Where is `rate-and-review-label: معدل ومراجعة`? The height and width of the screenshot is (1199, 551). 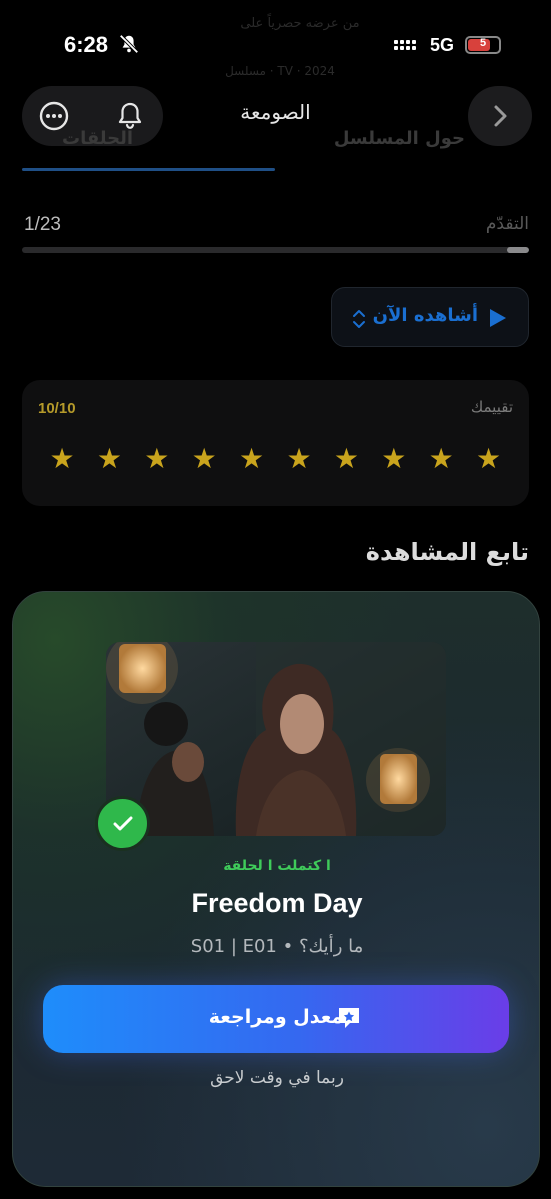 rate-and-review-label: معدل ومراجعة is located at coordinates (276, 1017).